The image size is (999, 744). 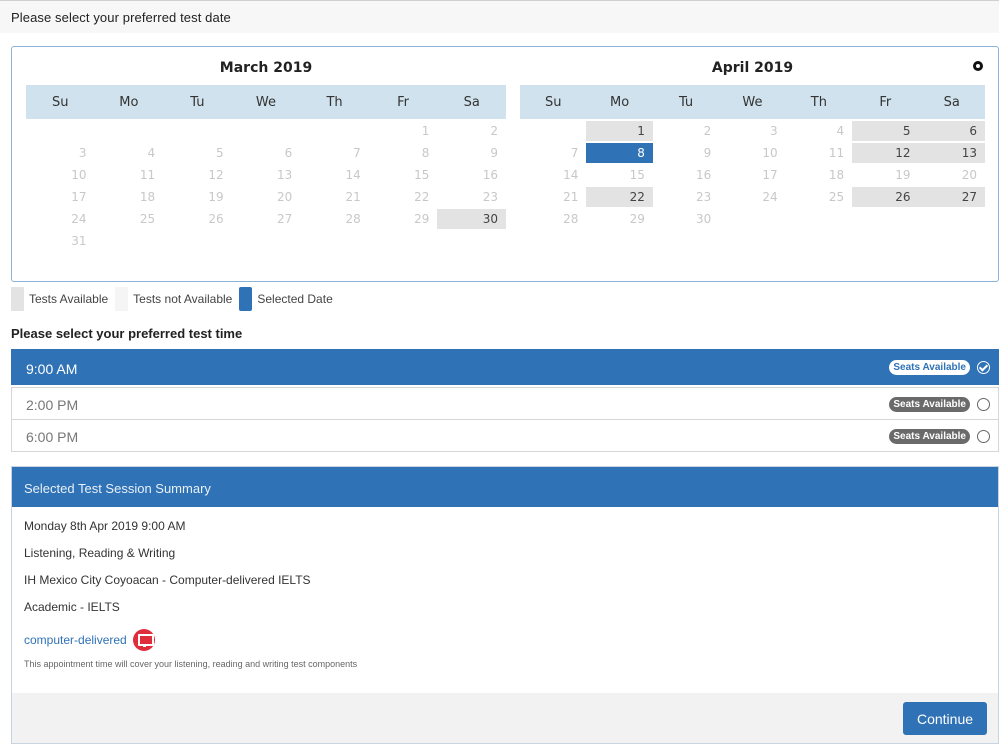 I want to click on time-slot-6pm: 6:00 PM Seats Available, so click(x=505, y=435).